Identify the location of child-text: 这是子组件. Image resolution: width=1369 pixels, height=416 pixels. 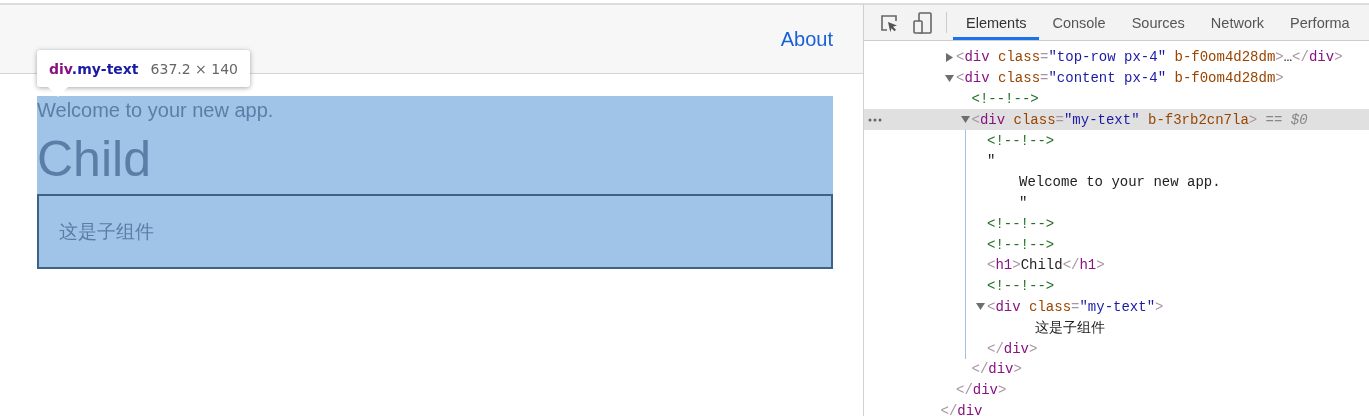
(106, 231).